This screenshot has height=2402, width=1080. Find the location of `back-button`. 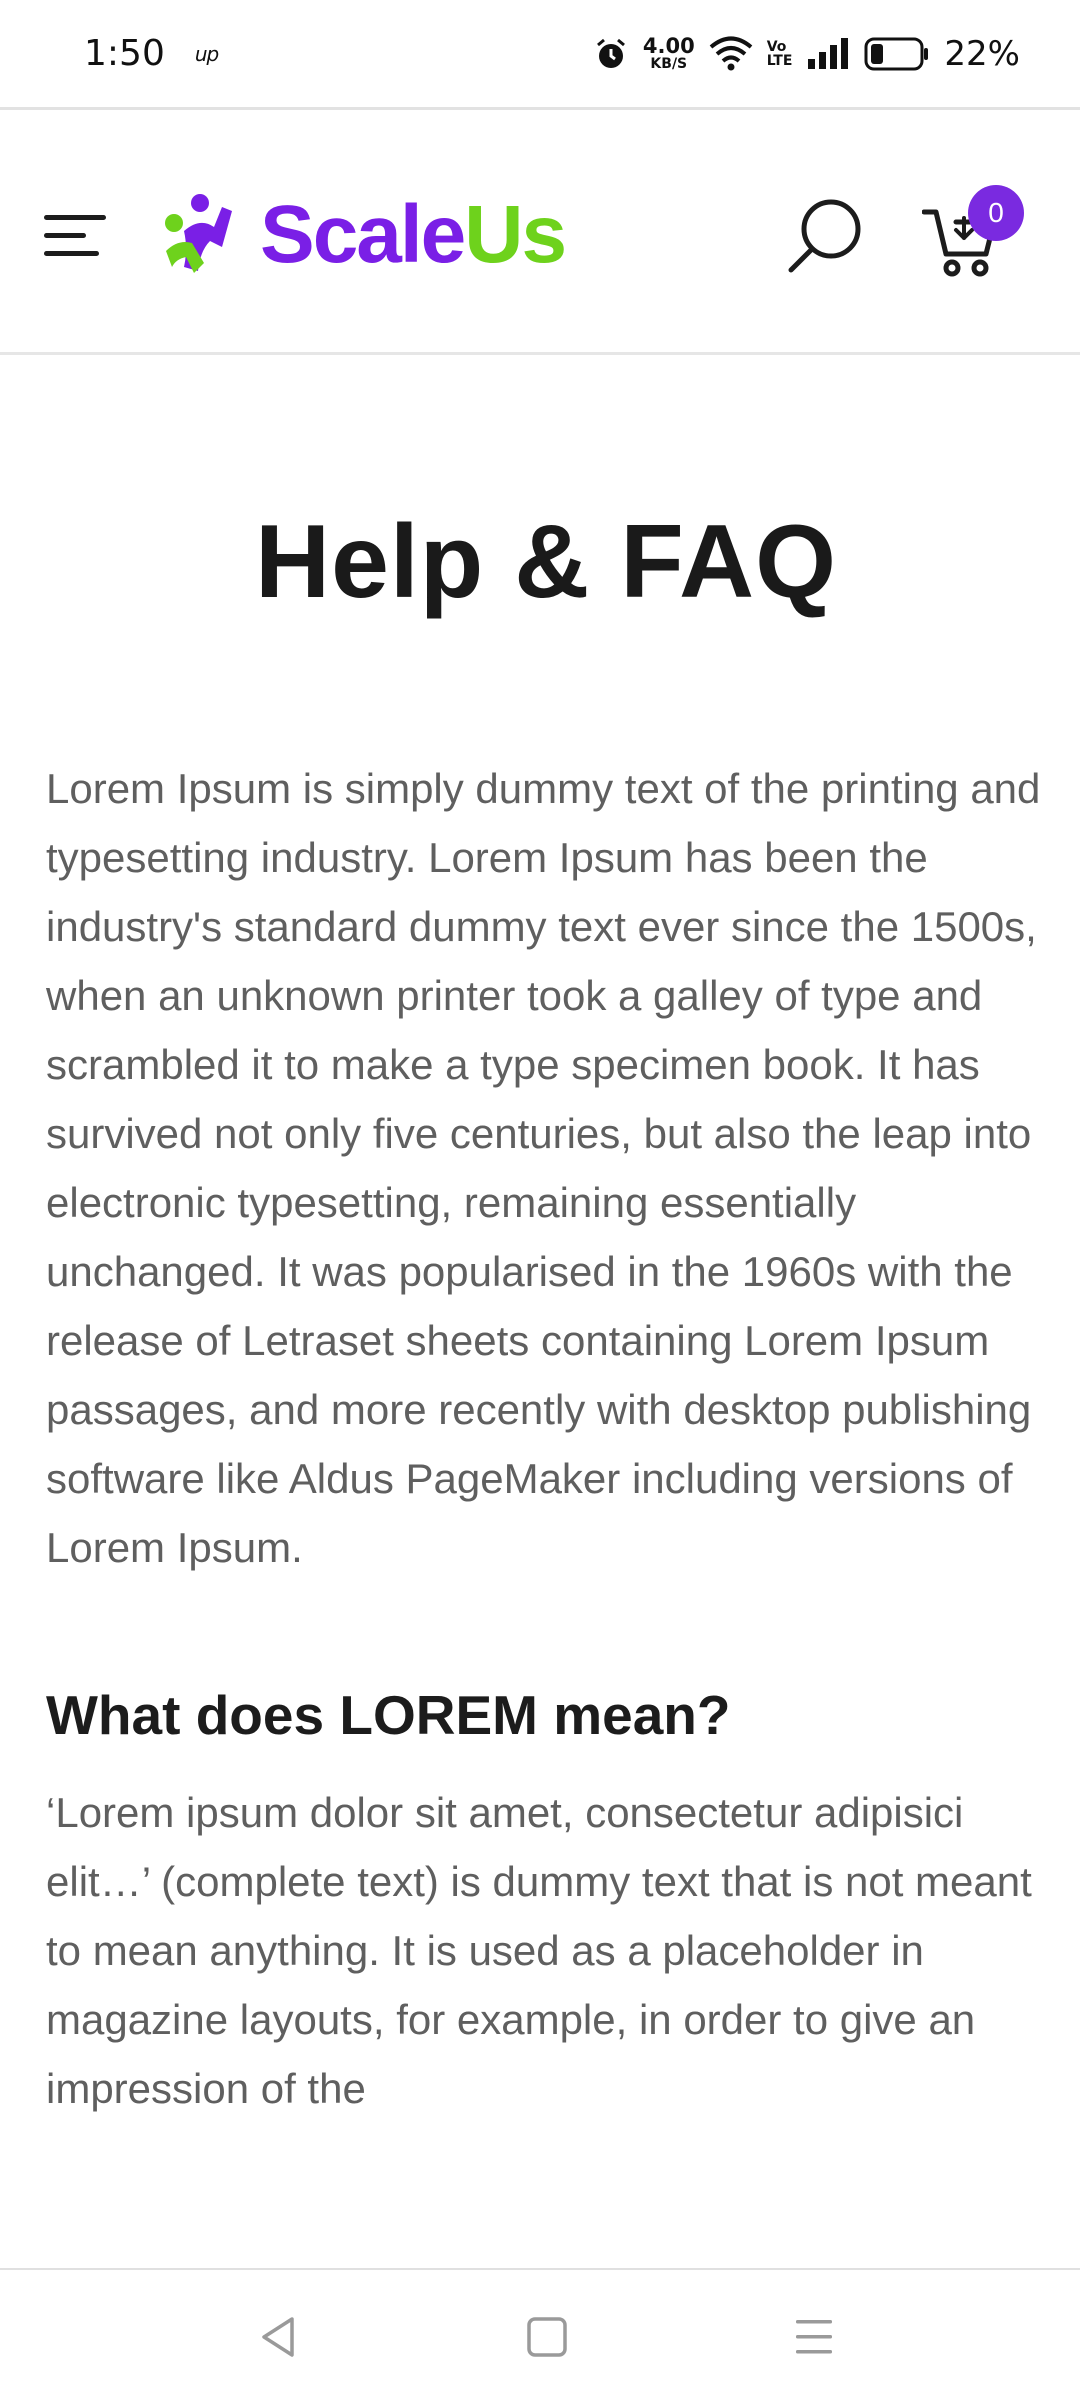

back-button is located at coordinates (280, 2337).